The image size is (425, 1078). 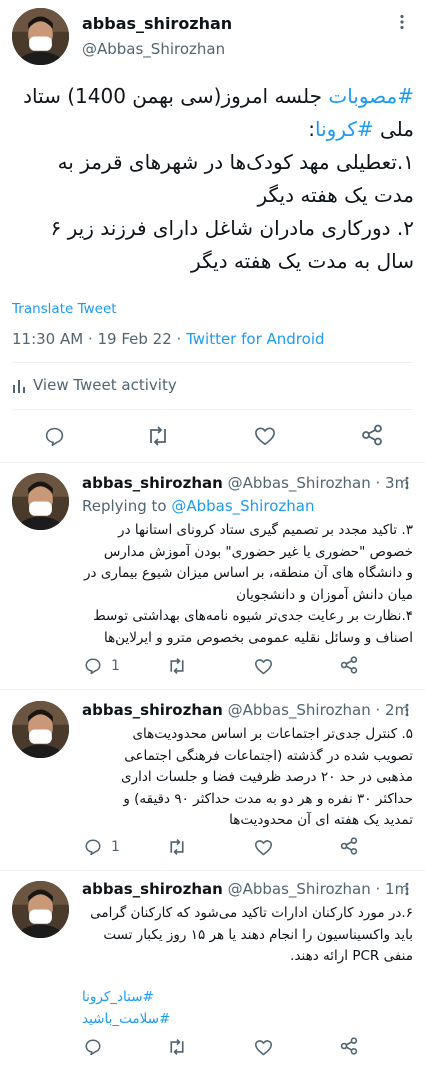 What do you see at coordinates (235, 162) in the screenshot?
I see `tweet-line-3: ۱.تعطیلی مهد کودک‌ها در شهرهای قرمز به` at bounding box center [235, 162].